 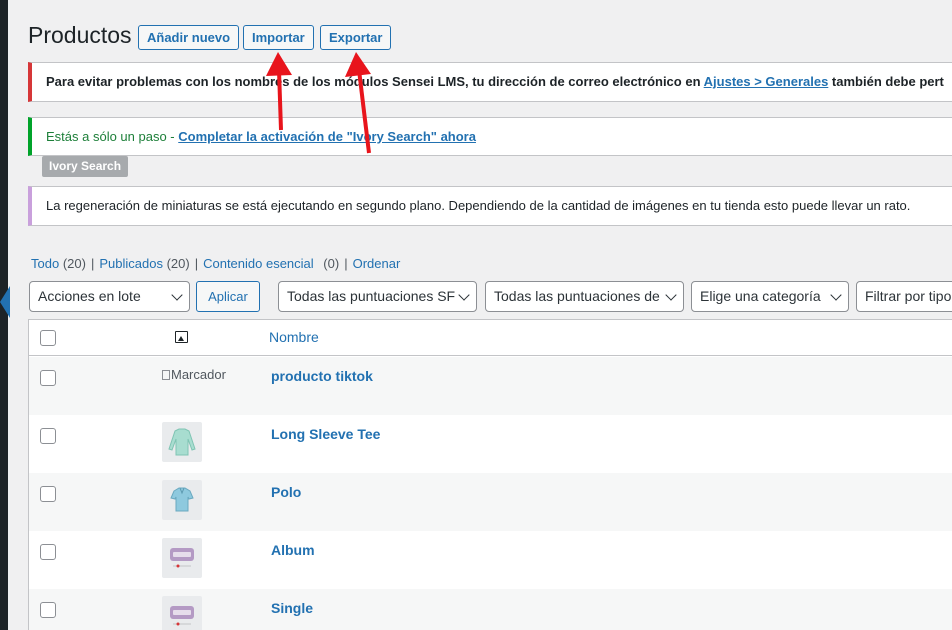 What do you see at coordinates (279, 91) in the screenshot?
I see `red-arrow-import-icon` at bounding box center [279, 91].